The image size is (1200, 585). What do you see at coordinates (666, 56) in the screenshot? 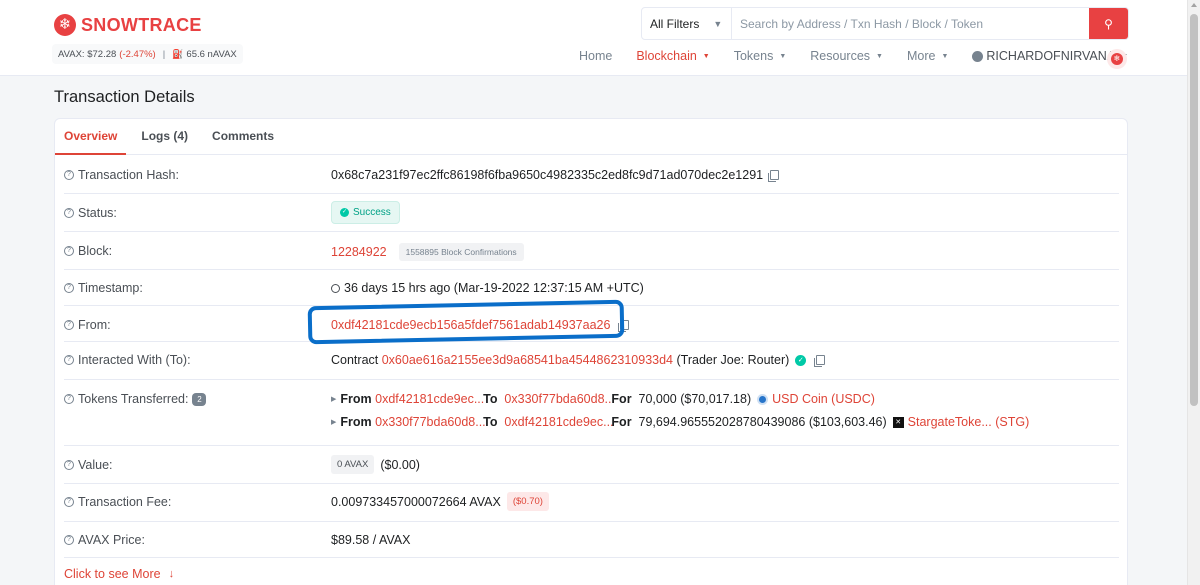
I see `nav-blockchain-label: Blockchain` at bounding box center [666, 56].